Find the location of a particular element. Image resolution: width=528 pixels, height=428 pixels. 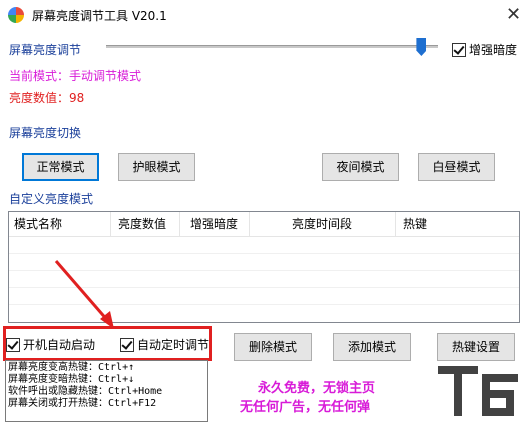

brightness-slider-track is located at coordinates (272, 46).